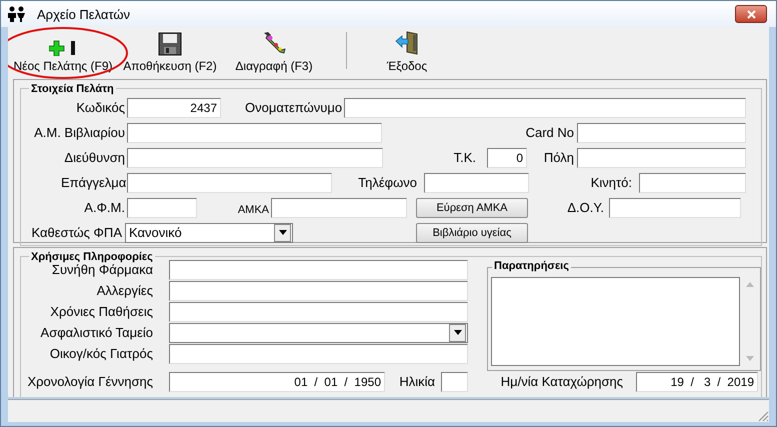 The image size is (777, 427). Describe the element at coordinates (585, 207) in the screenshot. I see `field-label: Δ.Ο.Υ.` at that location.